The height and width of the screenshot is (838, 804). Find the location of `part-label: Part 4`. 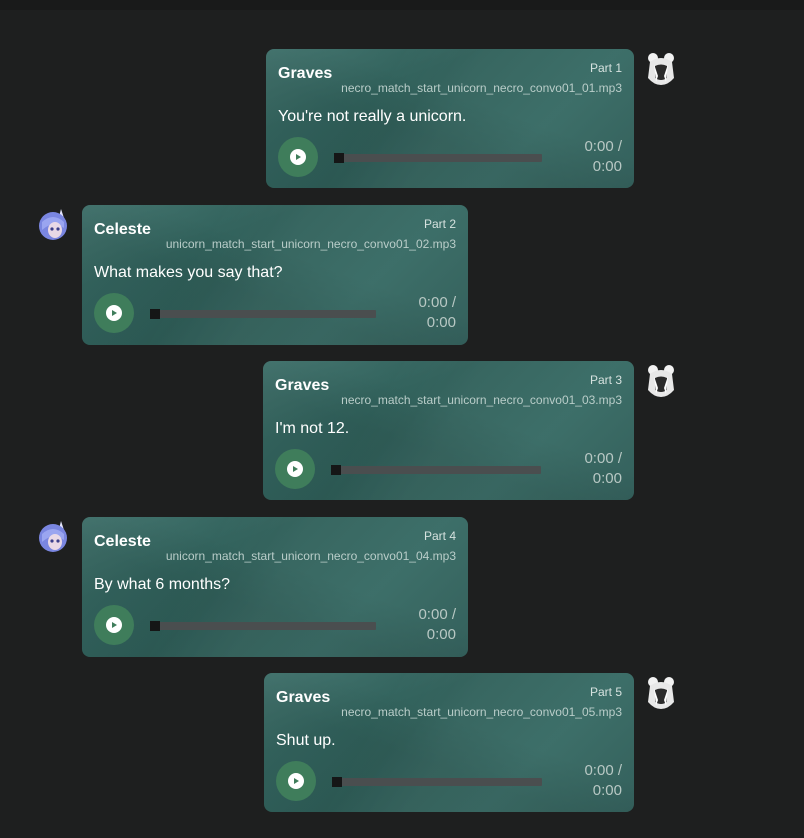

part-label: Part 4 is located at coordinates (439, 536).